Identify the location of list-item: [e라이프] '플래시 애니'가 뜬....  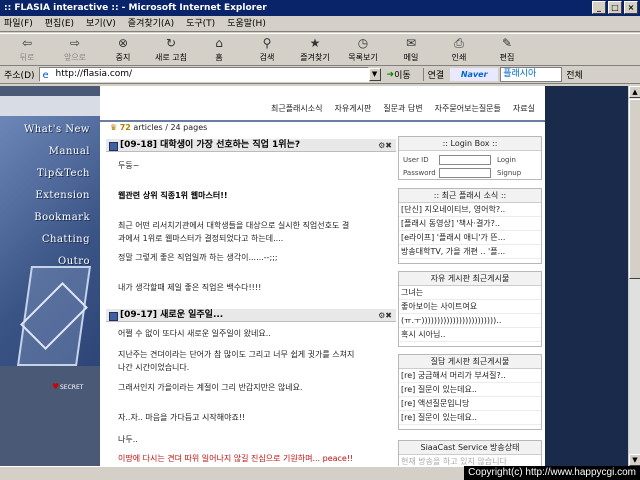
(470, 238).